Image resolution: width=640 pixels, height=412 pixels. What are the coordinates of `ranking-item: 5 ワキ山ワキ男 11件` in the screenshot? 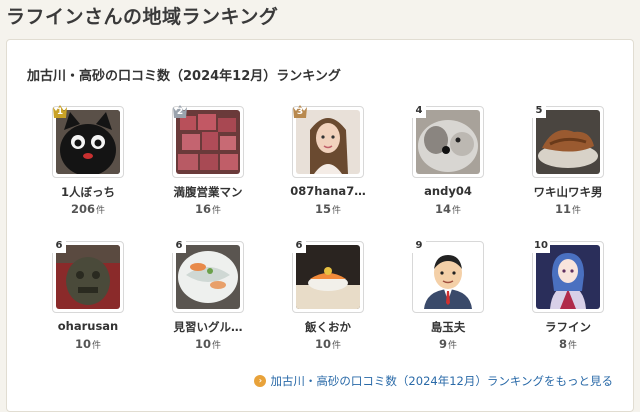 It's located at (568, 169).